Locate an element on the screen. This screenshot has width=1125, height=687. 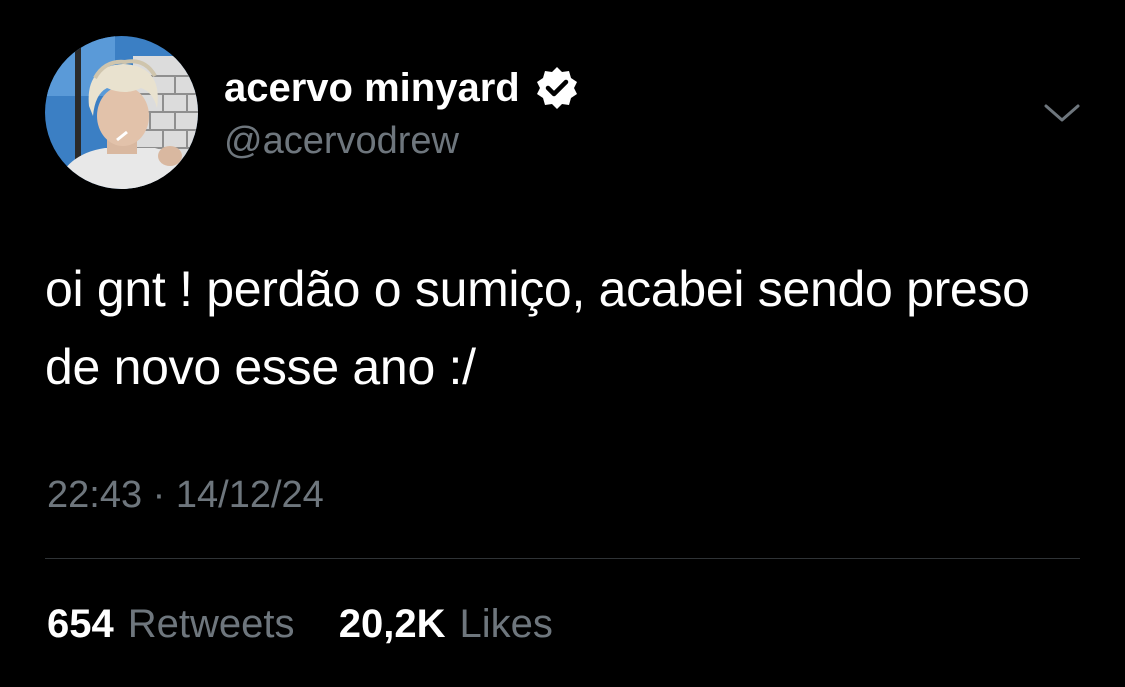
likes-stat: 20,2K Likes is located at coordinates (440, 624).